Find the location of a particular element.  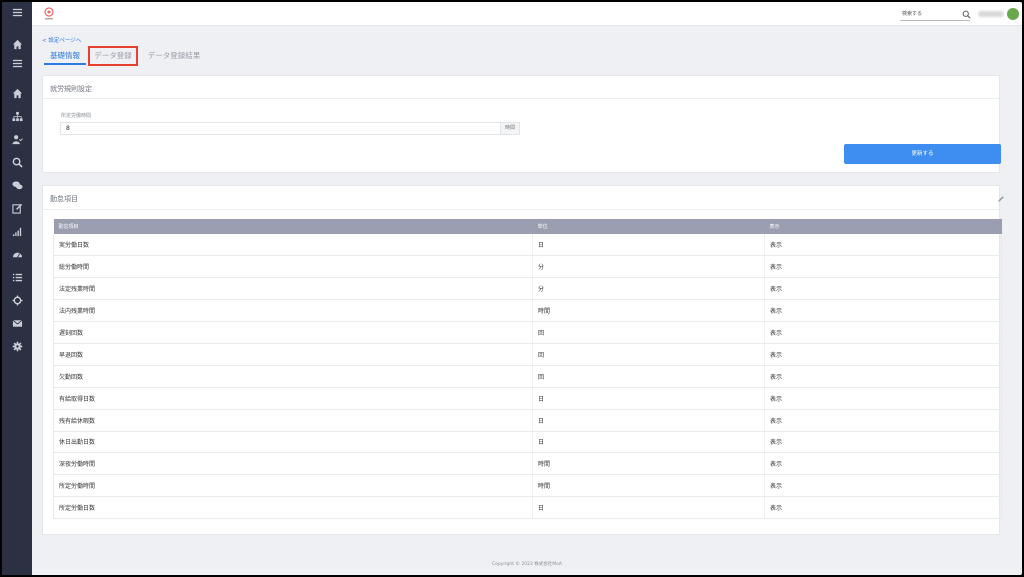

table-row: 総労働時間分表示 is located at coordinates (527, 267).